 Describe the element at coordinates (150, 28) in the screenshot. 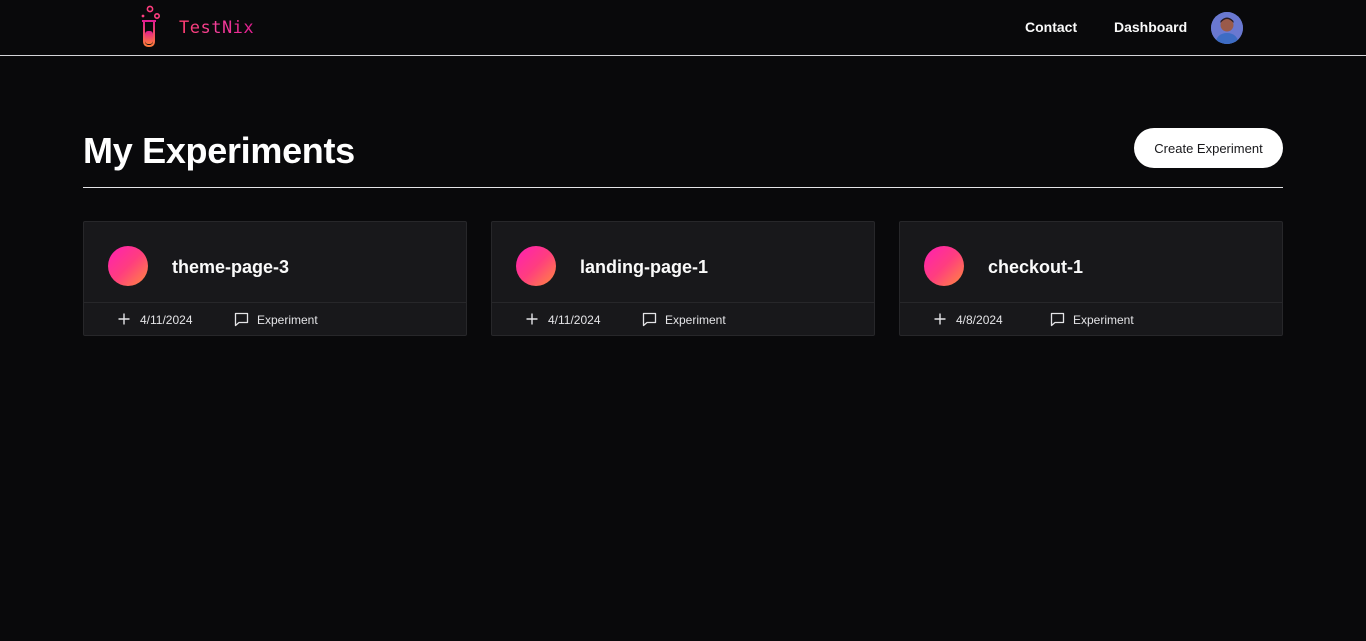

I see `test-tube-icon` at that location.